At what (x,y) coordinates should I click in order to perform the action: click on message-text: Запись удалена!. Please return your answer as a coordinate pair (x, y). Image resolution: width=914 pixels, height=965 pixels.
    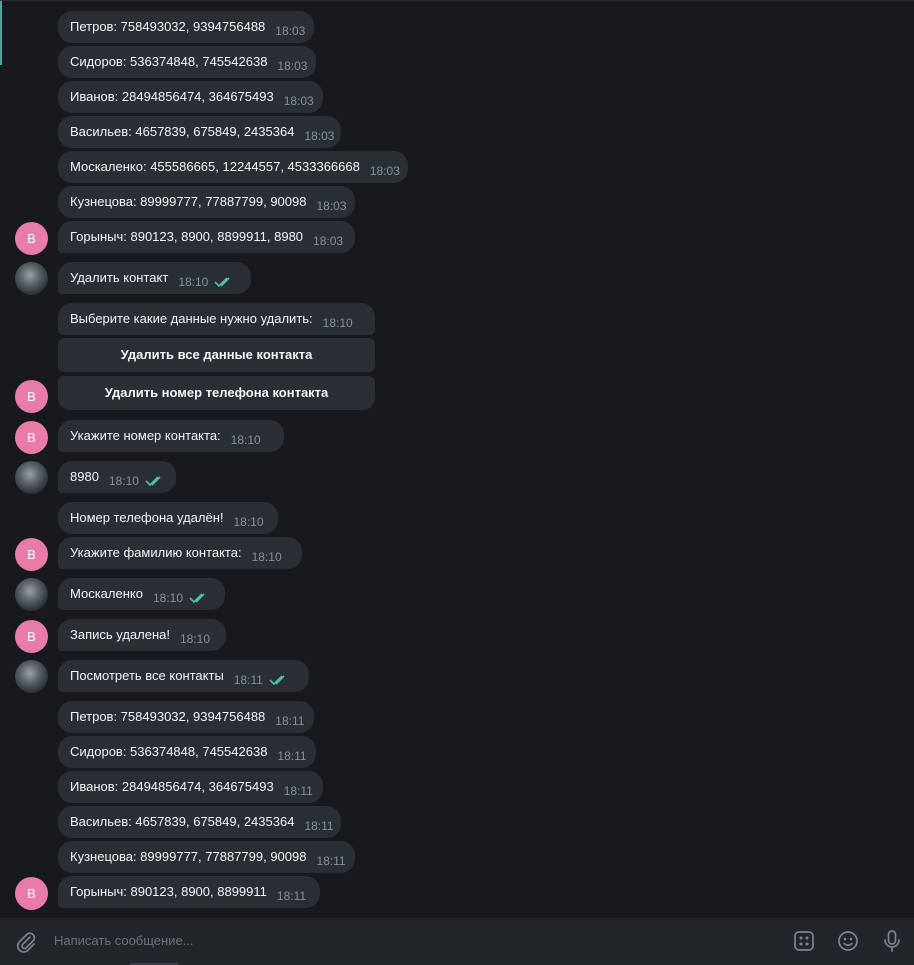
    Looking at the image, I should click on (120, 634).